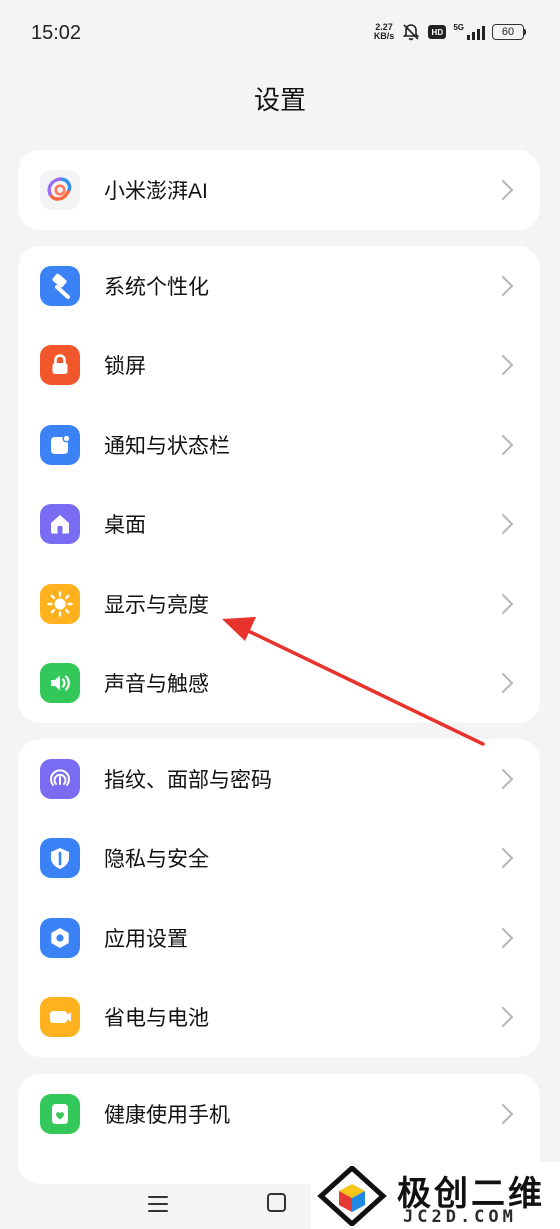 The width and height of the screenshot is (560, 1229). I want to click on network-speed: 2.27 KB/s, so click(384, 32).